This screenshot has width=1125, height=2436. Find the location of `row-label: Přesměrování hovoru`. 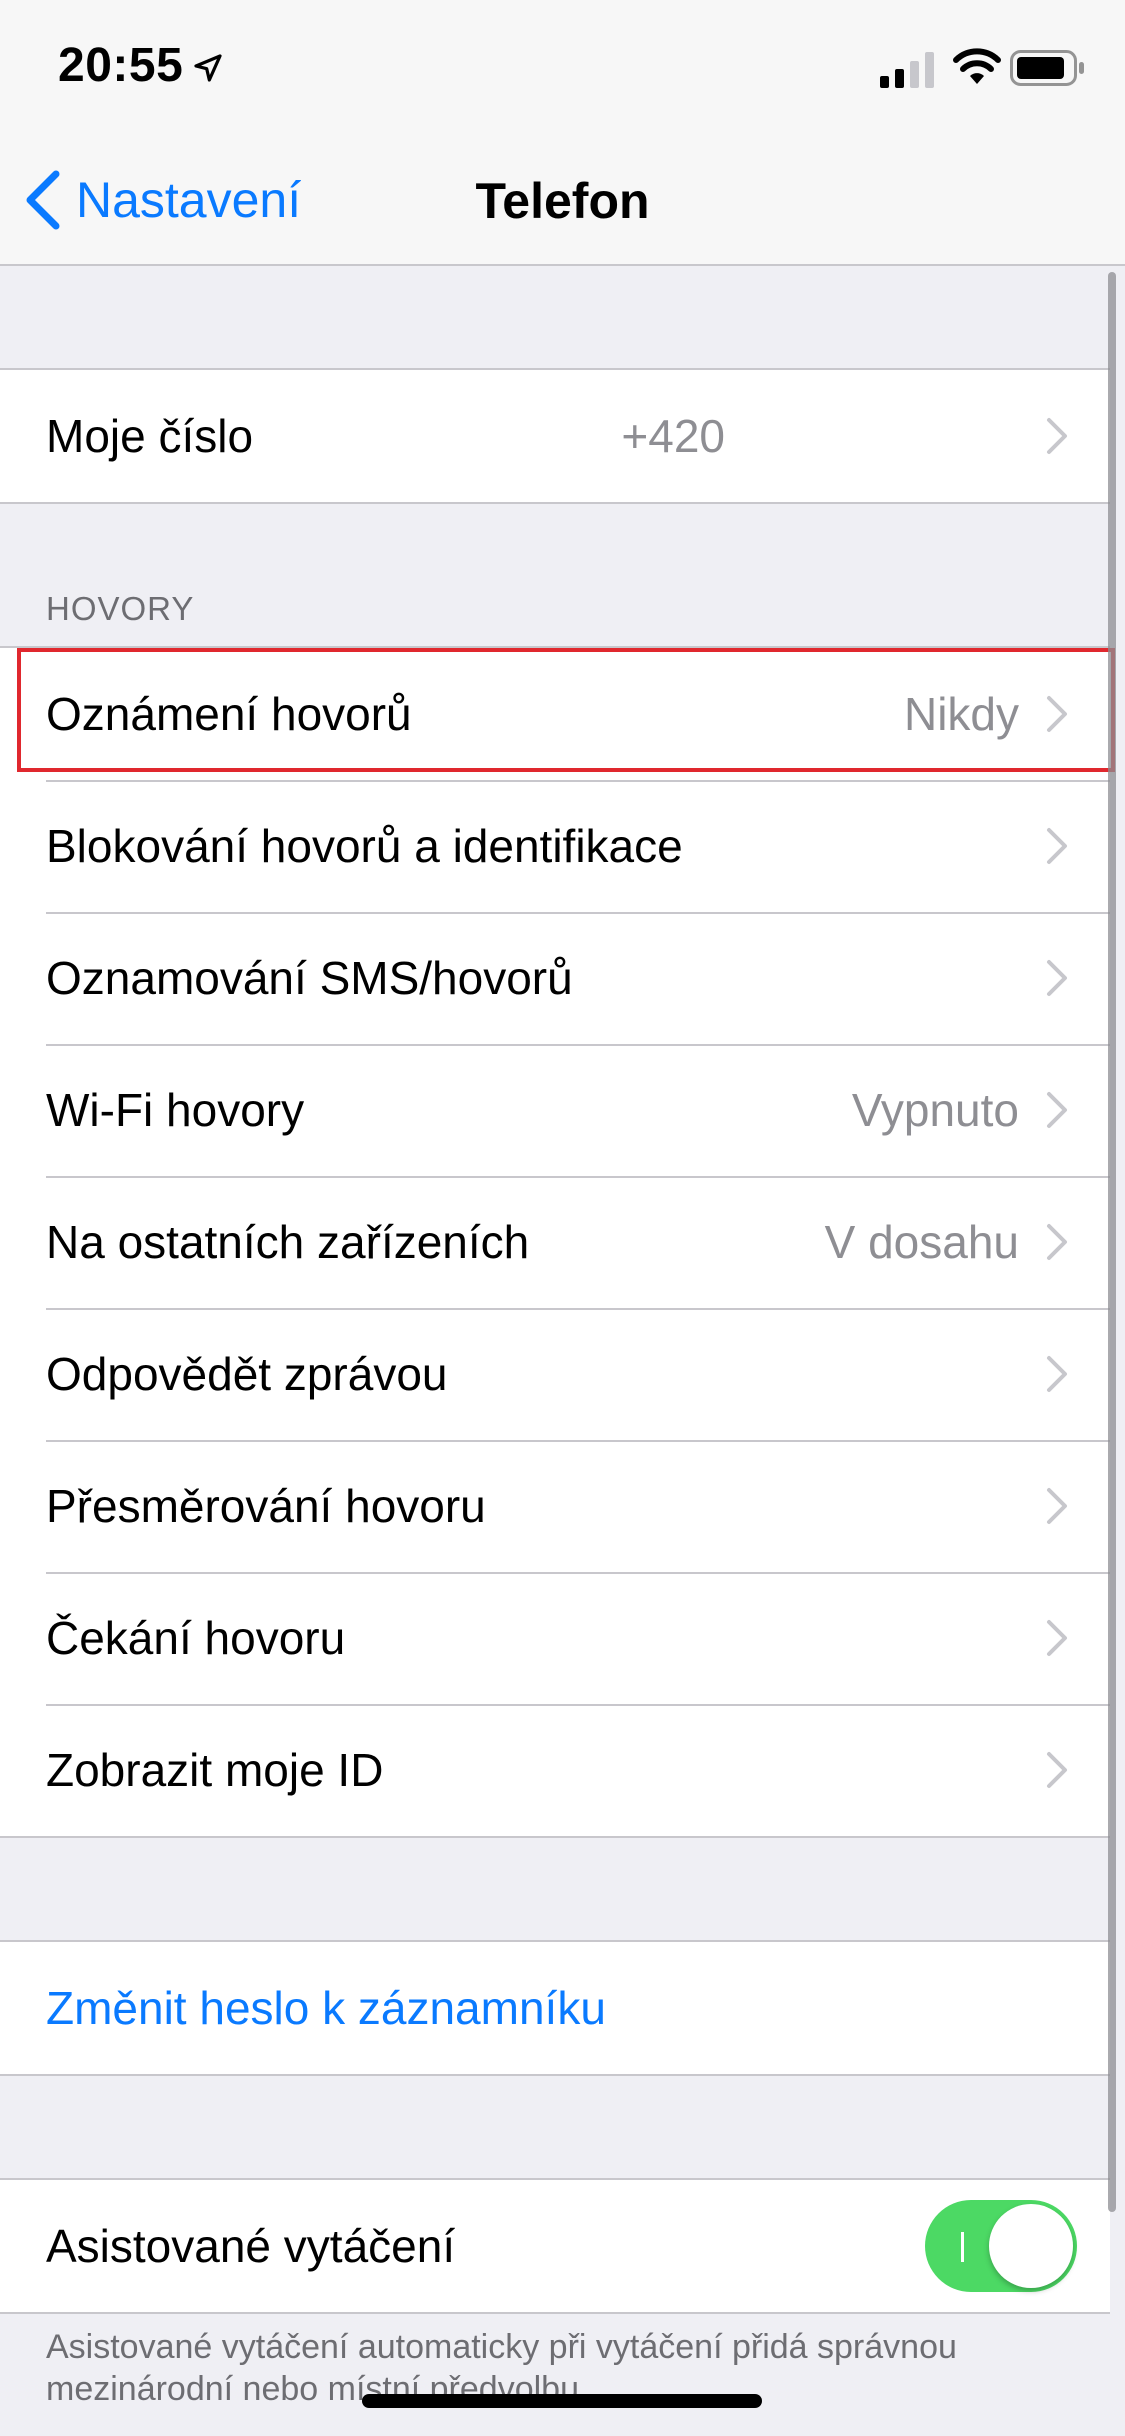

row-label: Přesměrování hovoru is located at coordinates (266, 1506).